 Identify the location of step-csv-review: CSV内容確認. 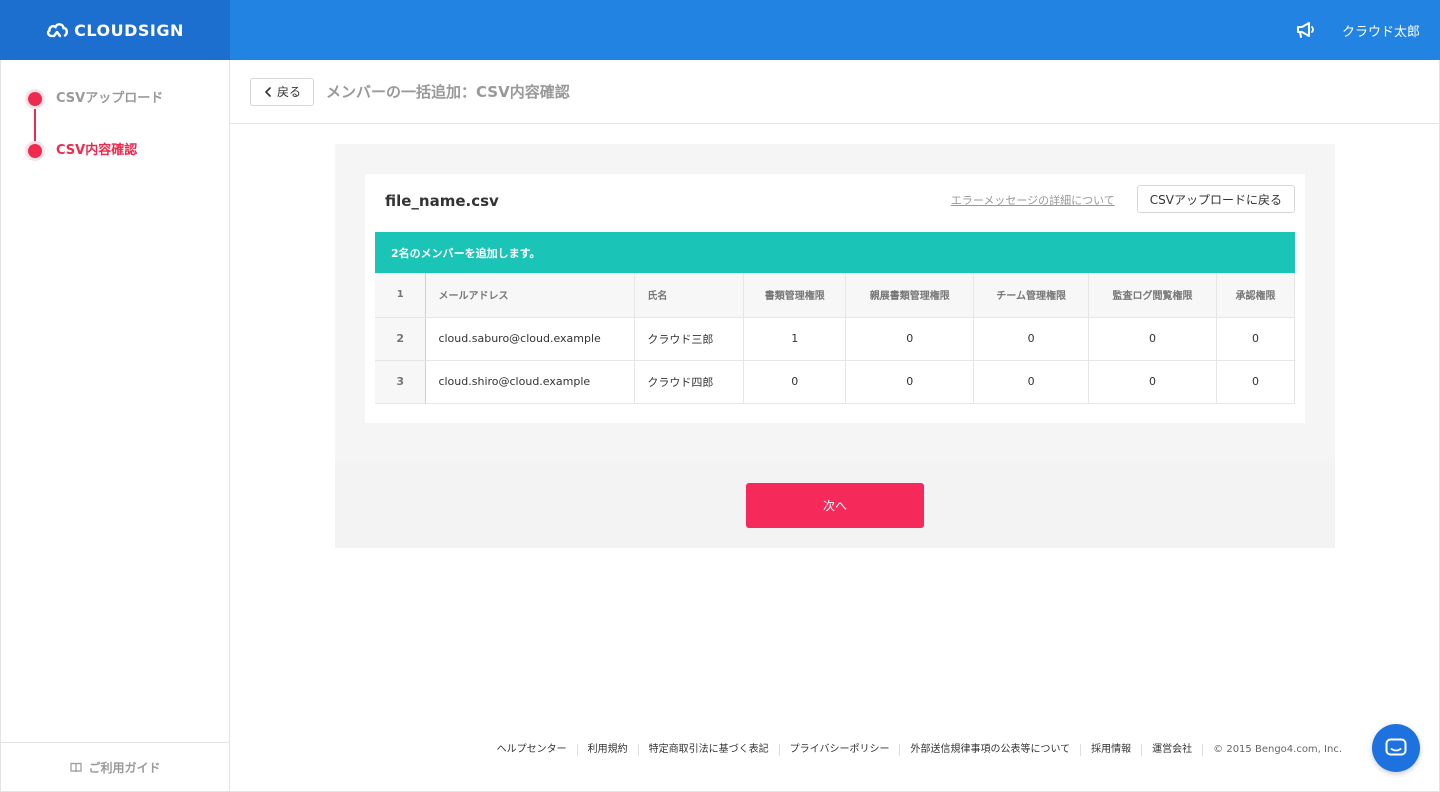
(115, 170).